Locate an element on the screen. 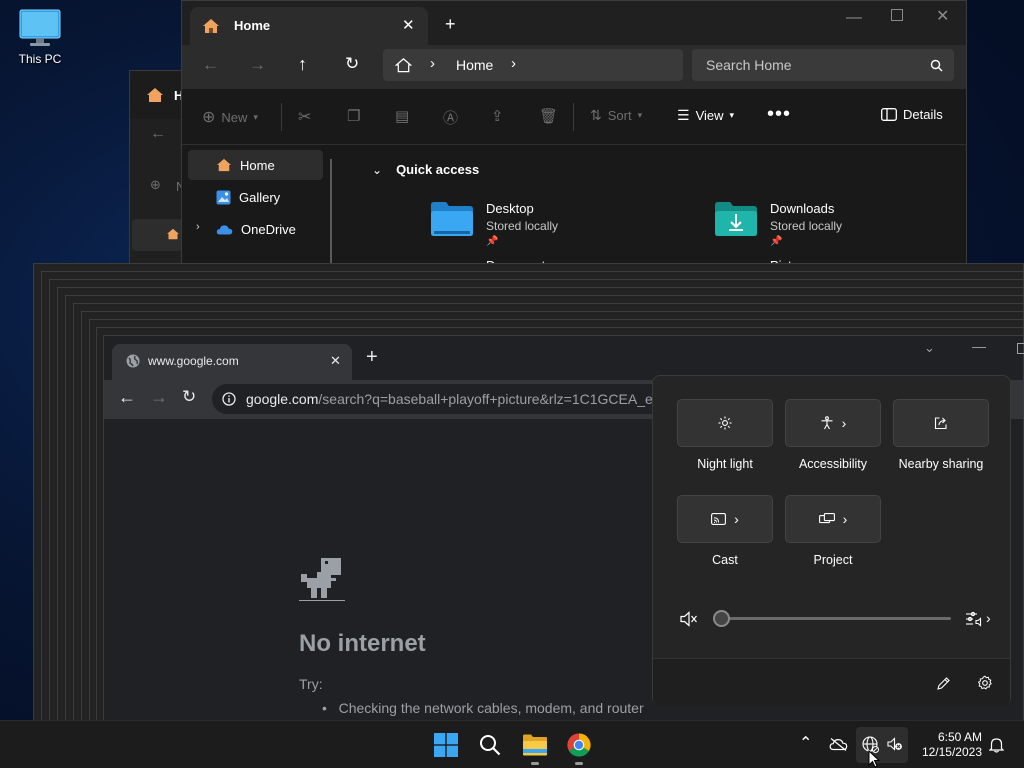 This screenshot has height=768, width=1024. taskbar-file-explorer is located at coordinates (535, 747).